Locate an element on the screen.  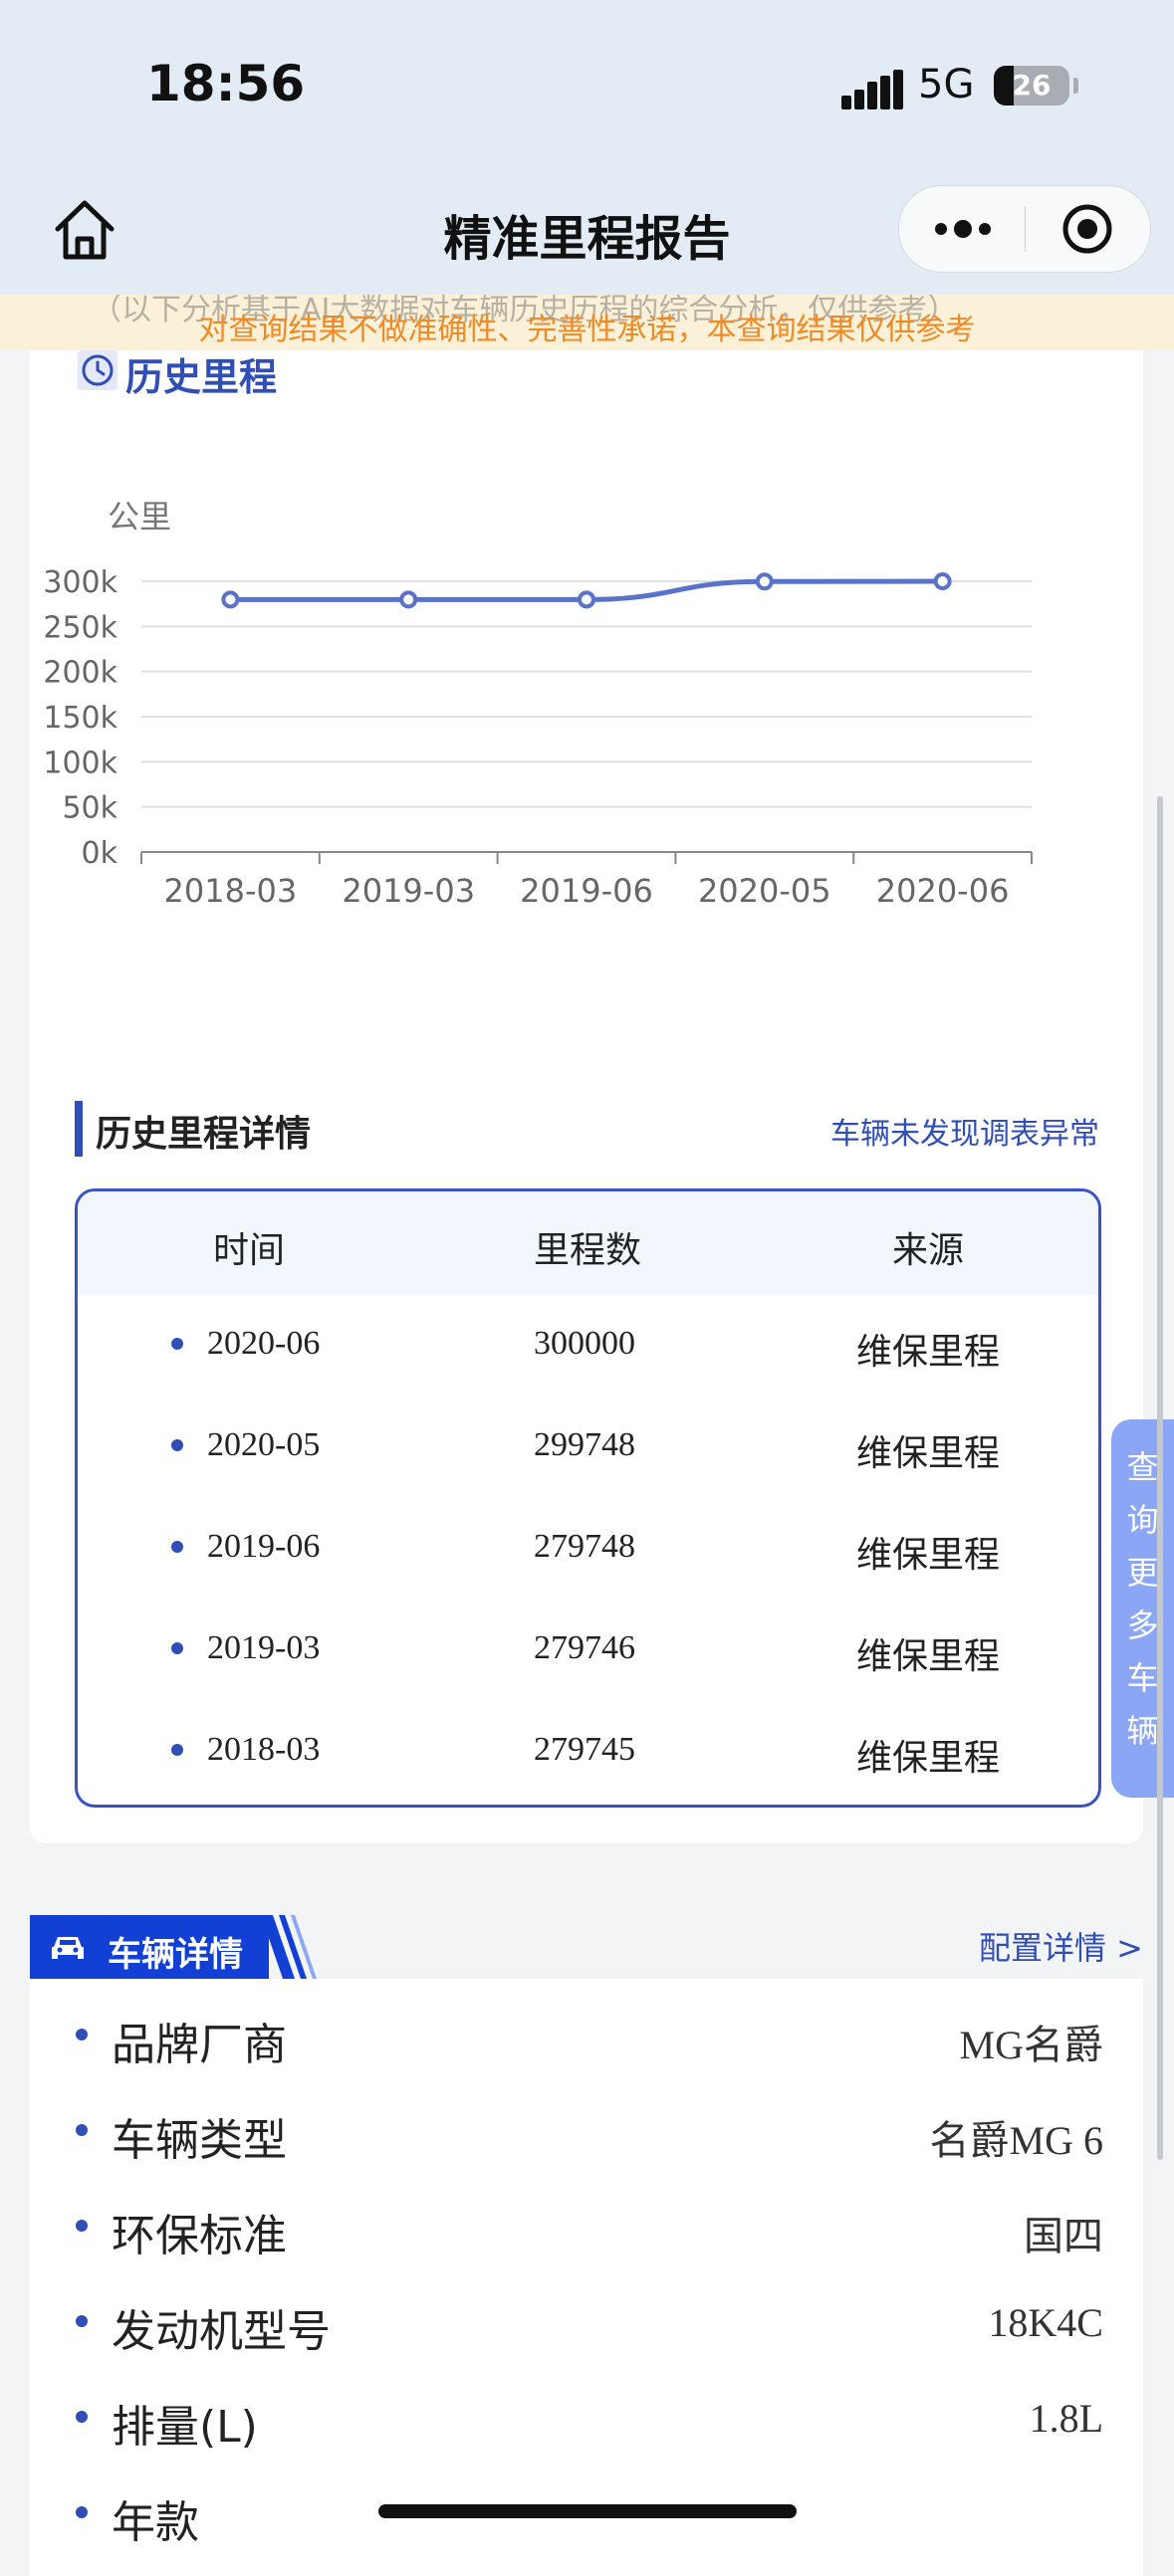
query-more-vehicles-tab: 查 询 更 多 车 辆 is located at coordinates (1142, 1608).